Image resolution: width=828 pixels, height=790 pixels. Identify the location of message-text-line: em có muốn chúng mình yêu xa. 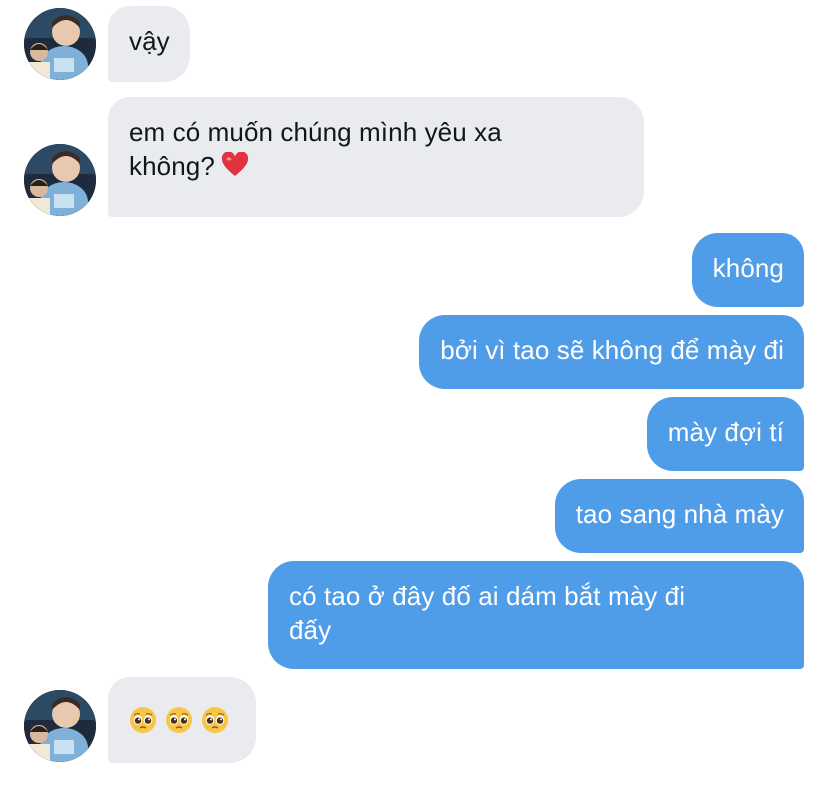
(315, 132).